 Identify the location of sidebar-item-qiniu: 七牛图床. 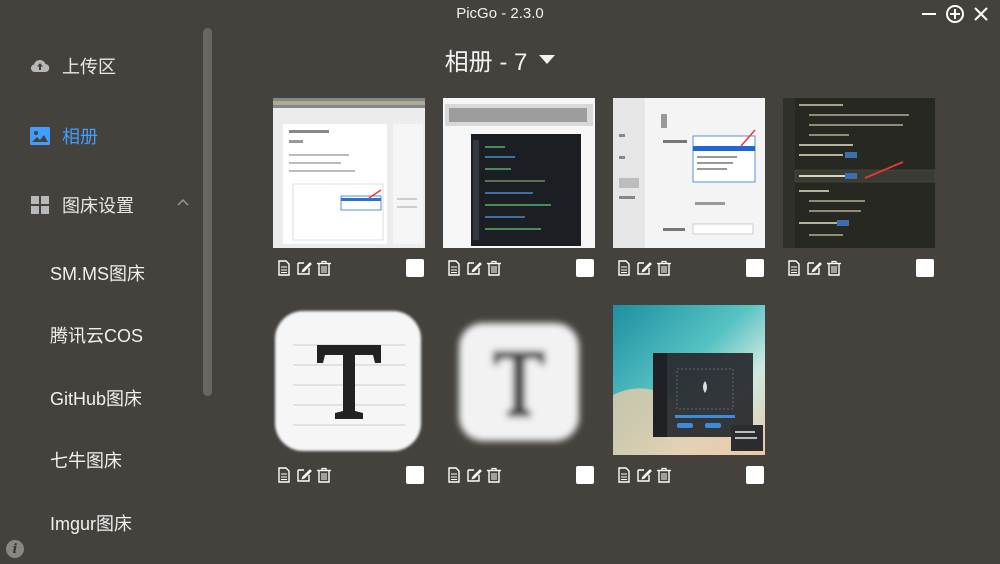
(86, 460).